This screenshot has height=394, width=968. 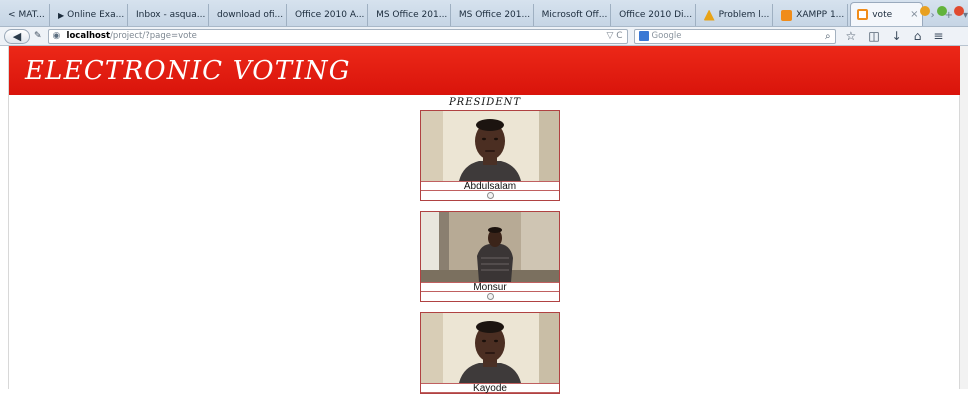 I want to click on site-banner: ELECTRONIC VOTING, so click(x=485, y=70).